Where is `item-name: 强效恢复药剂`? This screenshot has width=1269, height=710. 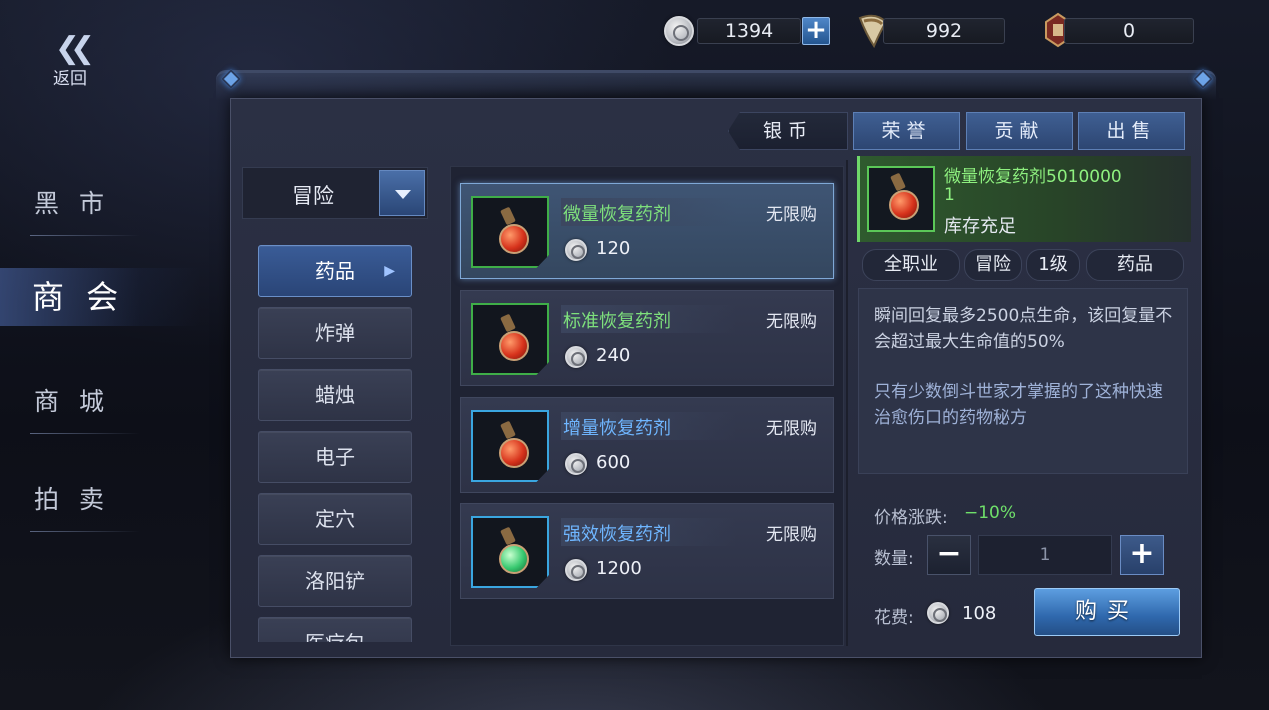
item-name: 强效恢复药剂 is located at coordinates (617, 534).